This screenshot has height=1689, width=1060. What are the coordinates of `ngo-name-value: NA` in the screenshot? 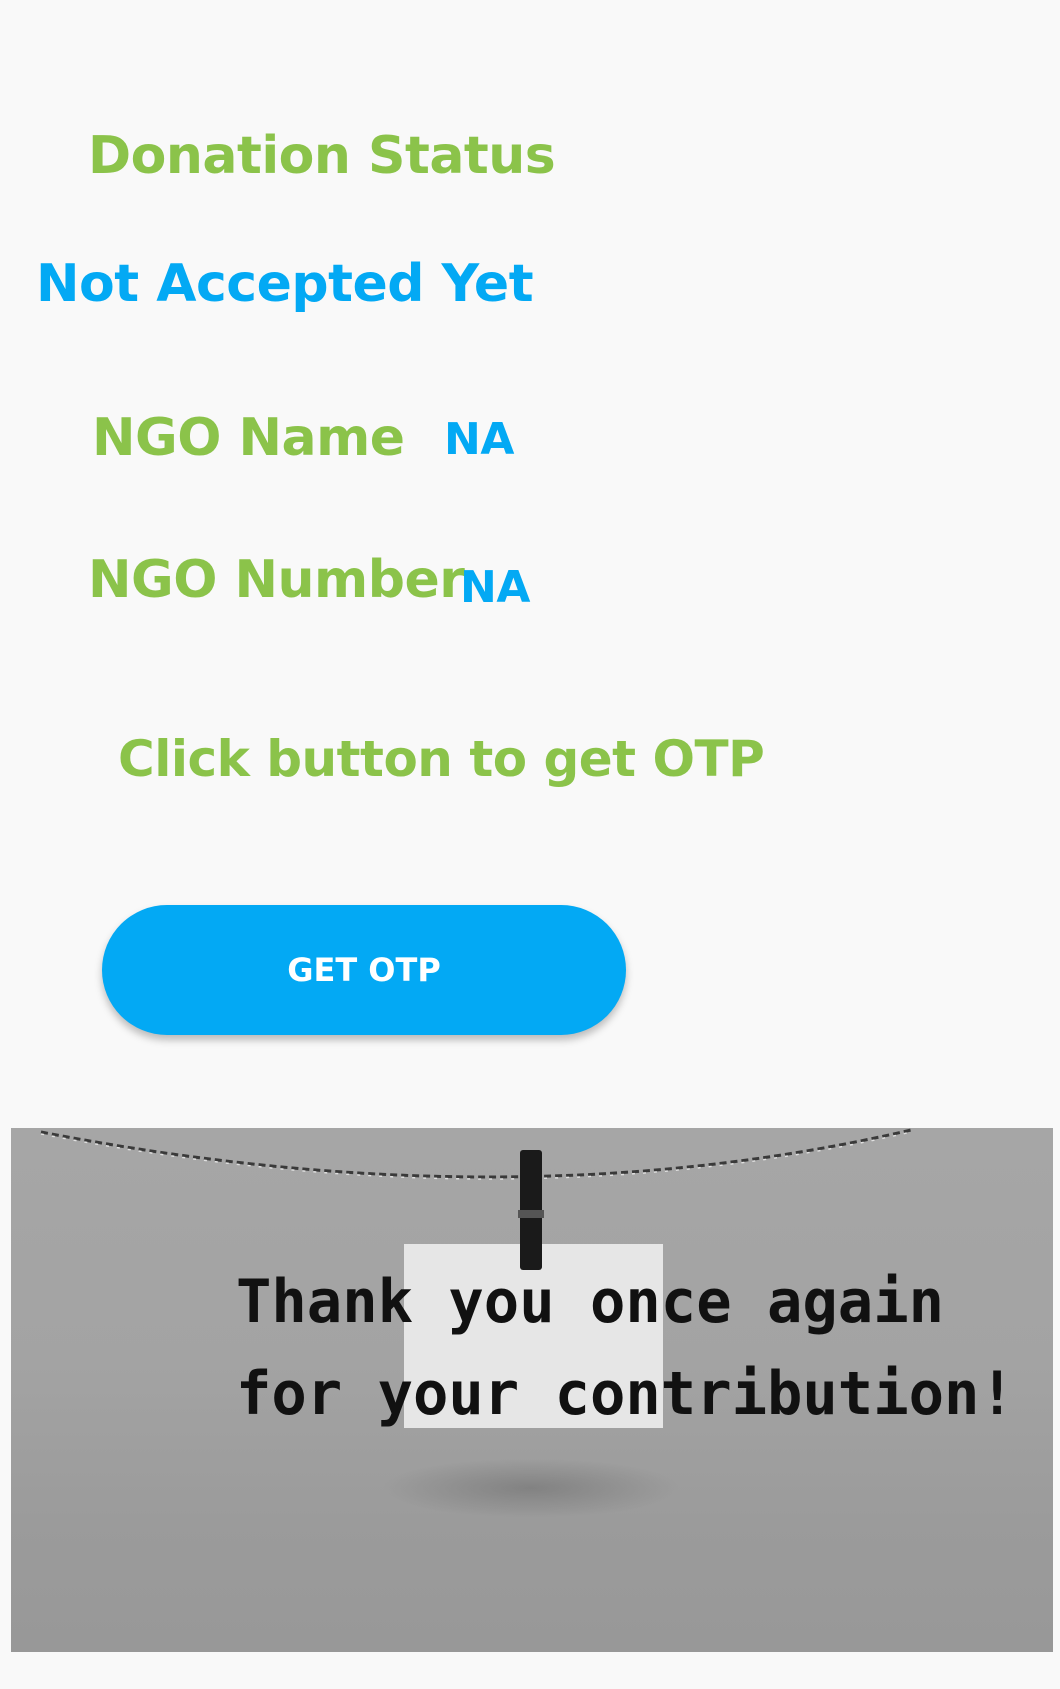 It's located at (479, 439).